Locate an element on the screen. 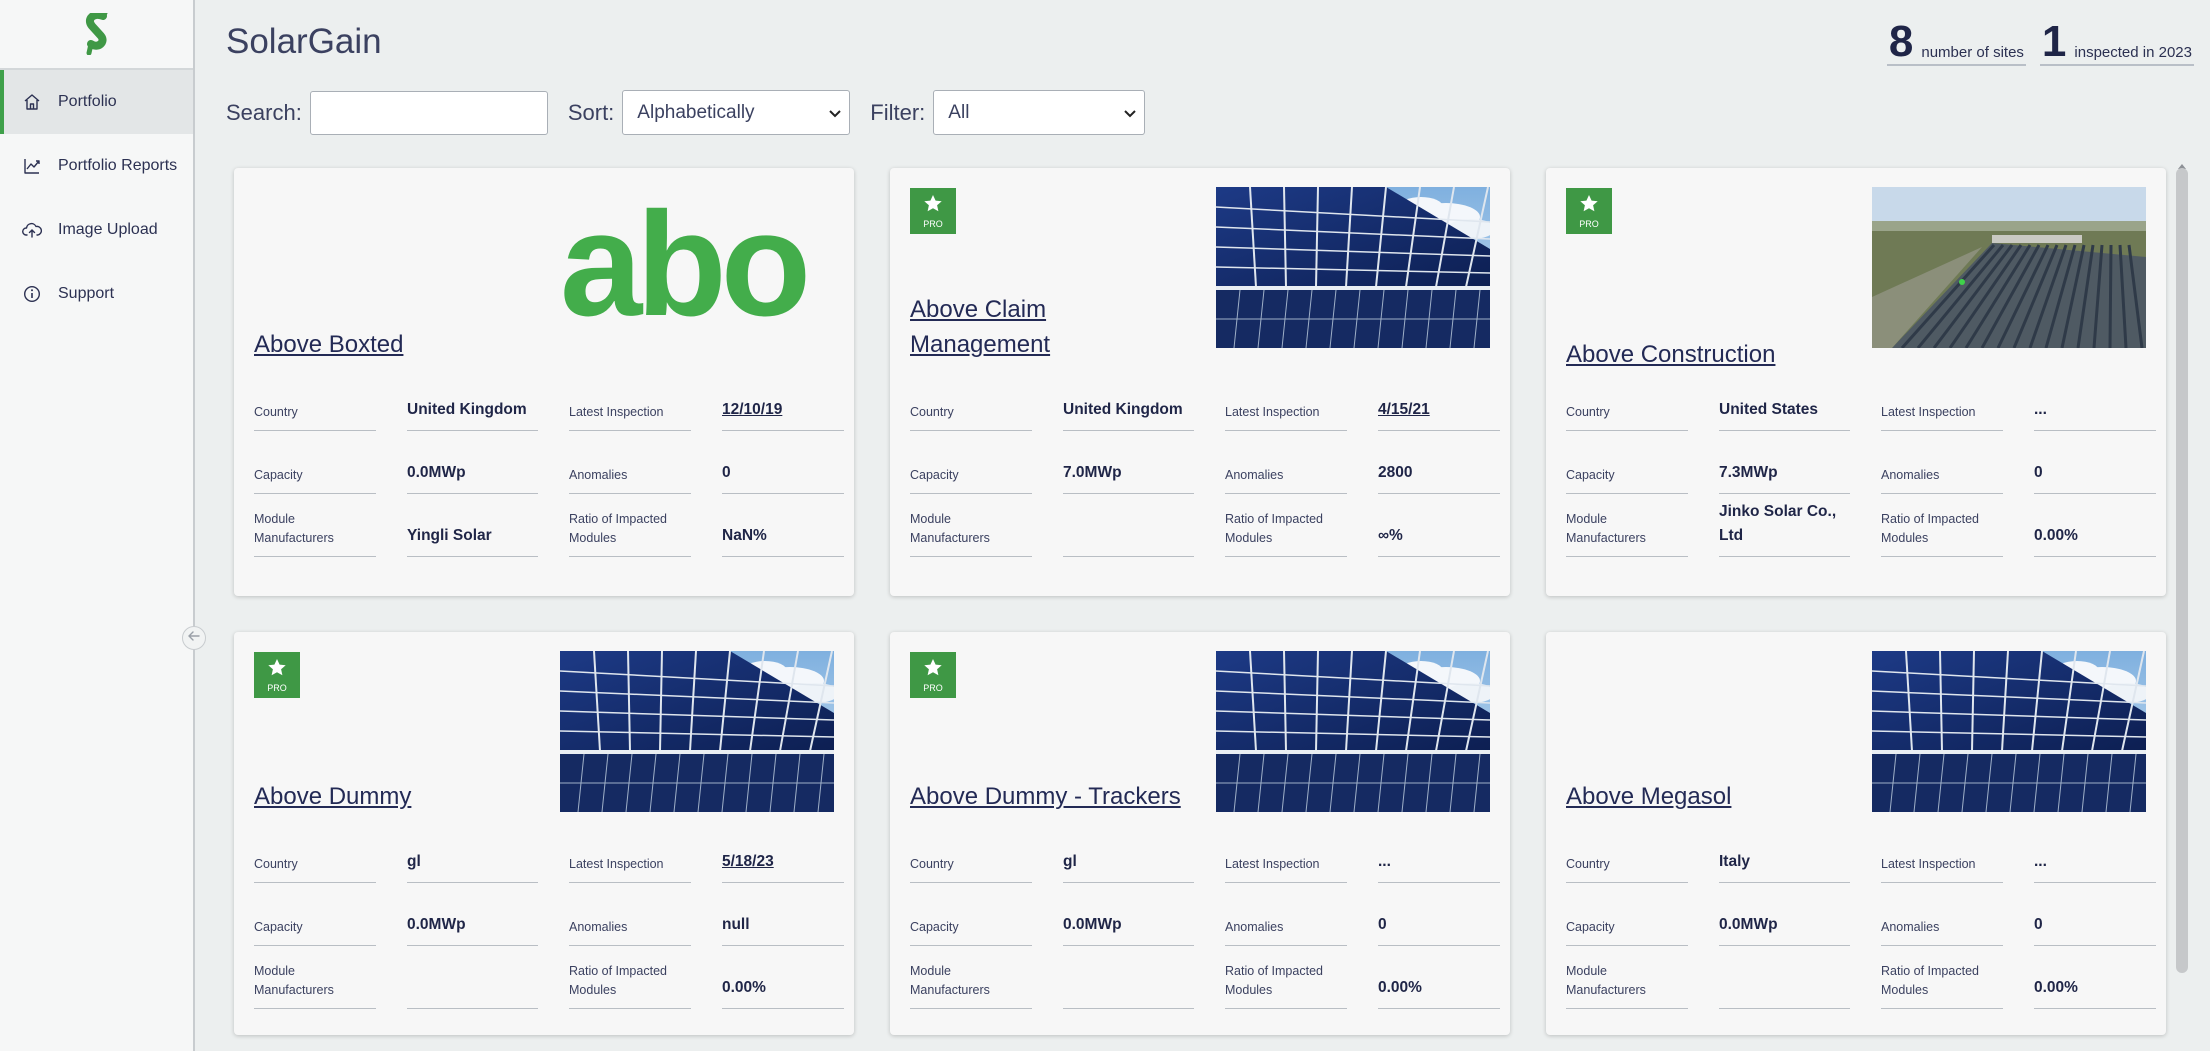  site-name-link: Above Megasol is located at coordinates (1706, 796).